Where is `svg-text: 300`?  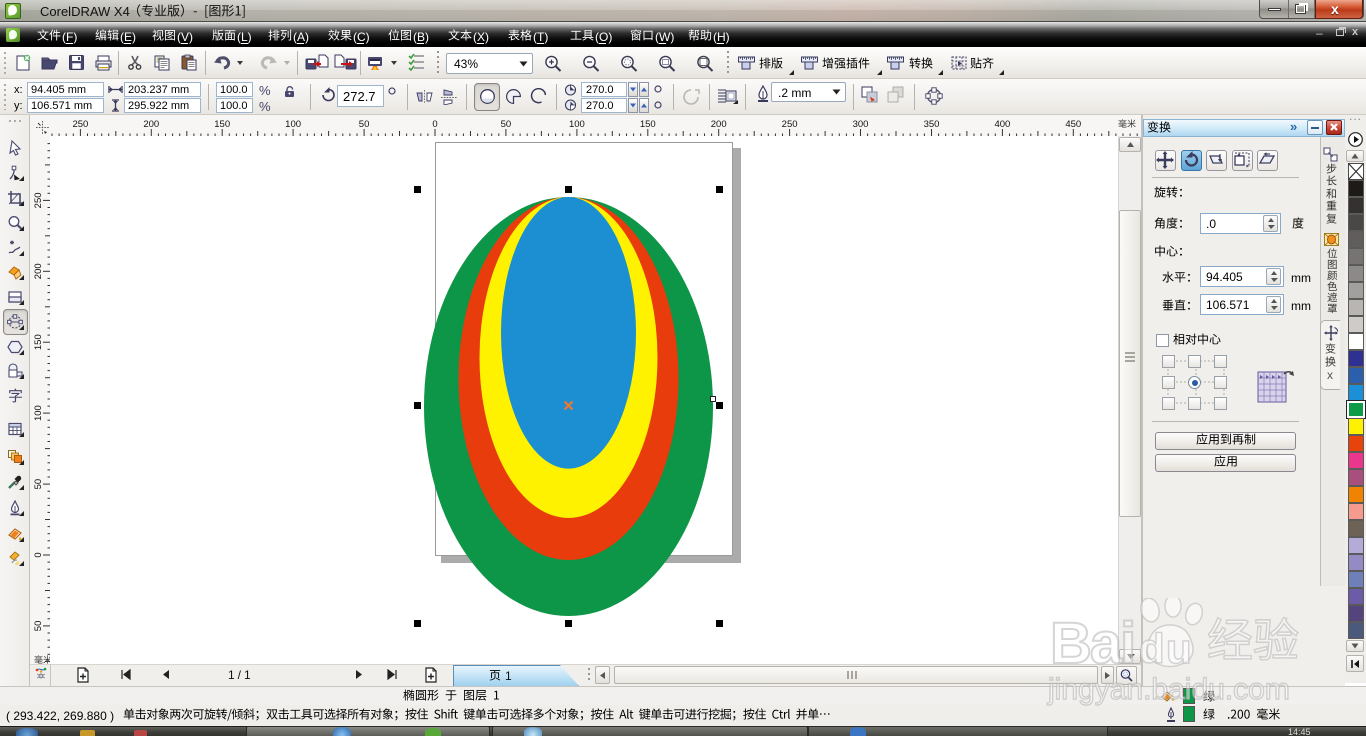
svg-text: 300 is located at coordinates (861, 124).